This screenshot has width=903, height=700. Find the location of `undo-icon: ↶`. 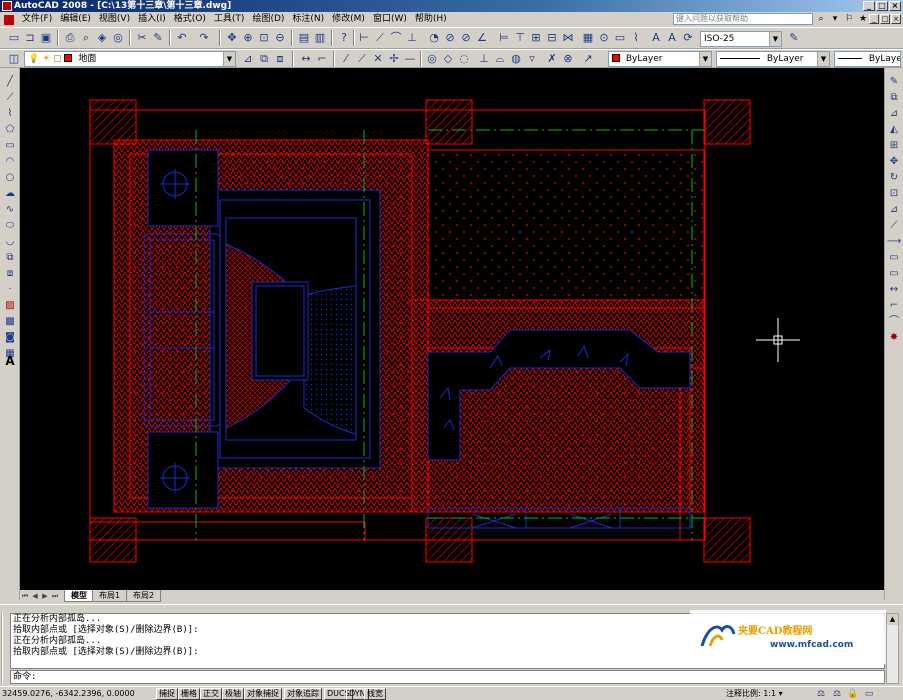

undo-icon: ↶ is located at coordinates (182, 38).